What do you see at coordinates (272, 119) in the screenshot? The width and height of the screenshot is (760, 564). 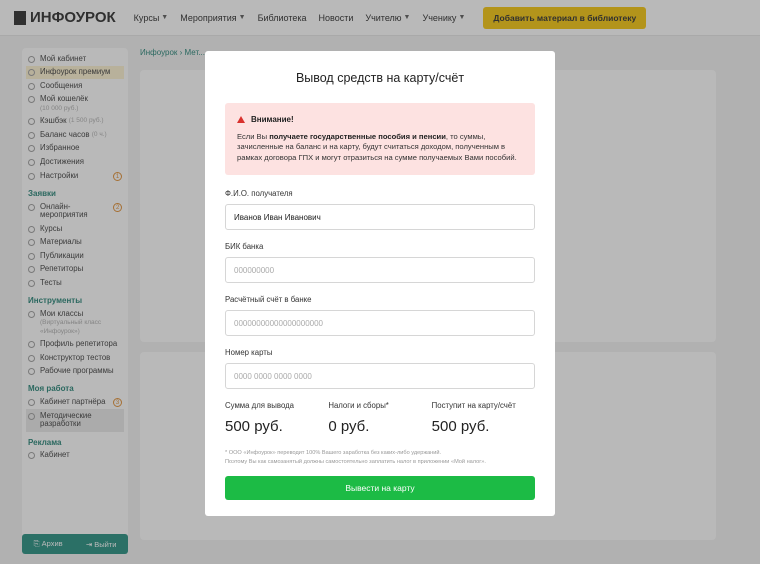 I see `alert-title: Внимание!` at bounding box center [272, 119].